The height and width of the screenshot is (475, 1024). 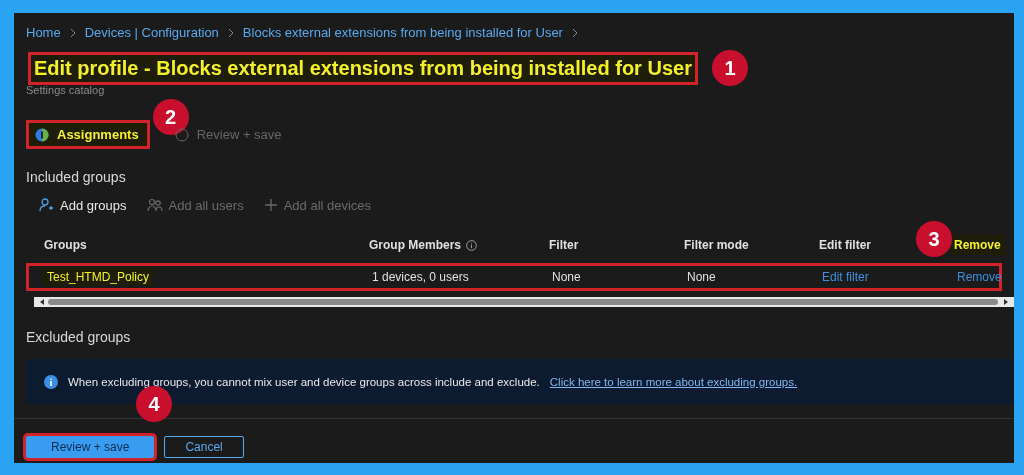 What do you see at coordinates (673, 381) in the screenshot?
I see `learn-more-link: Click here to learn more about excluding groups.` at bounding box center [673, 381].